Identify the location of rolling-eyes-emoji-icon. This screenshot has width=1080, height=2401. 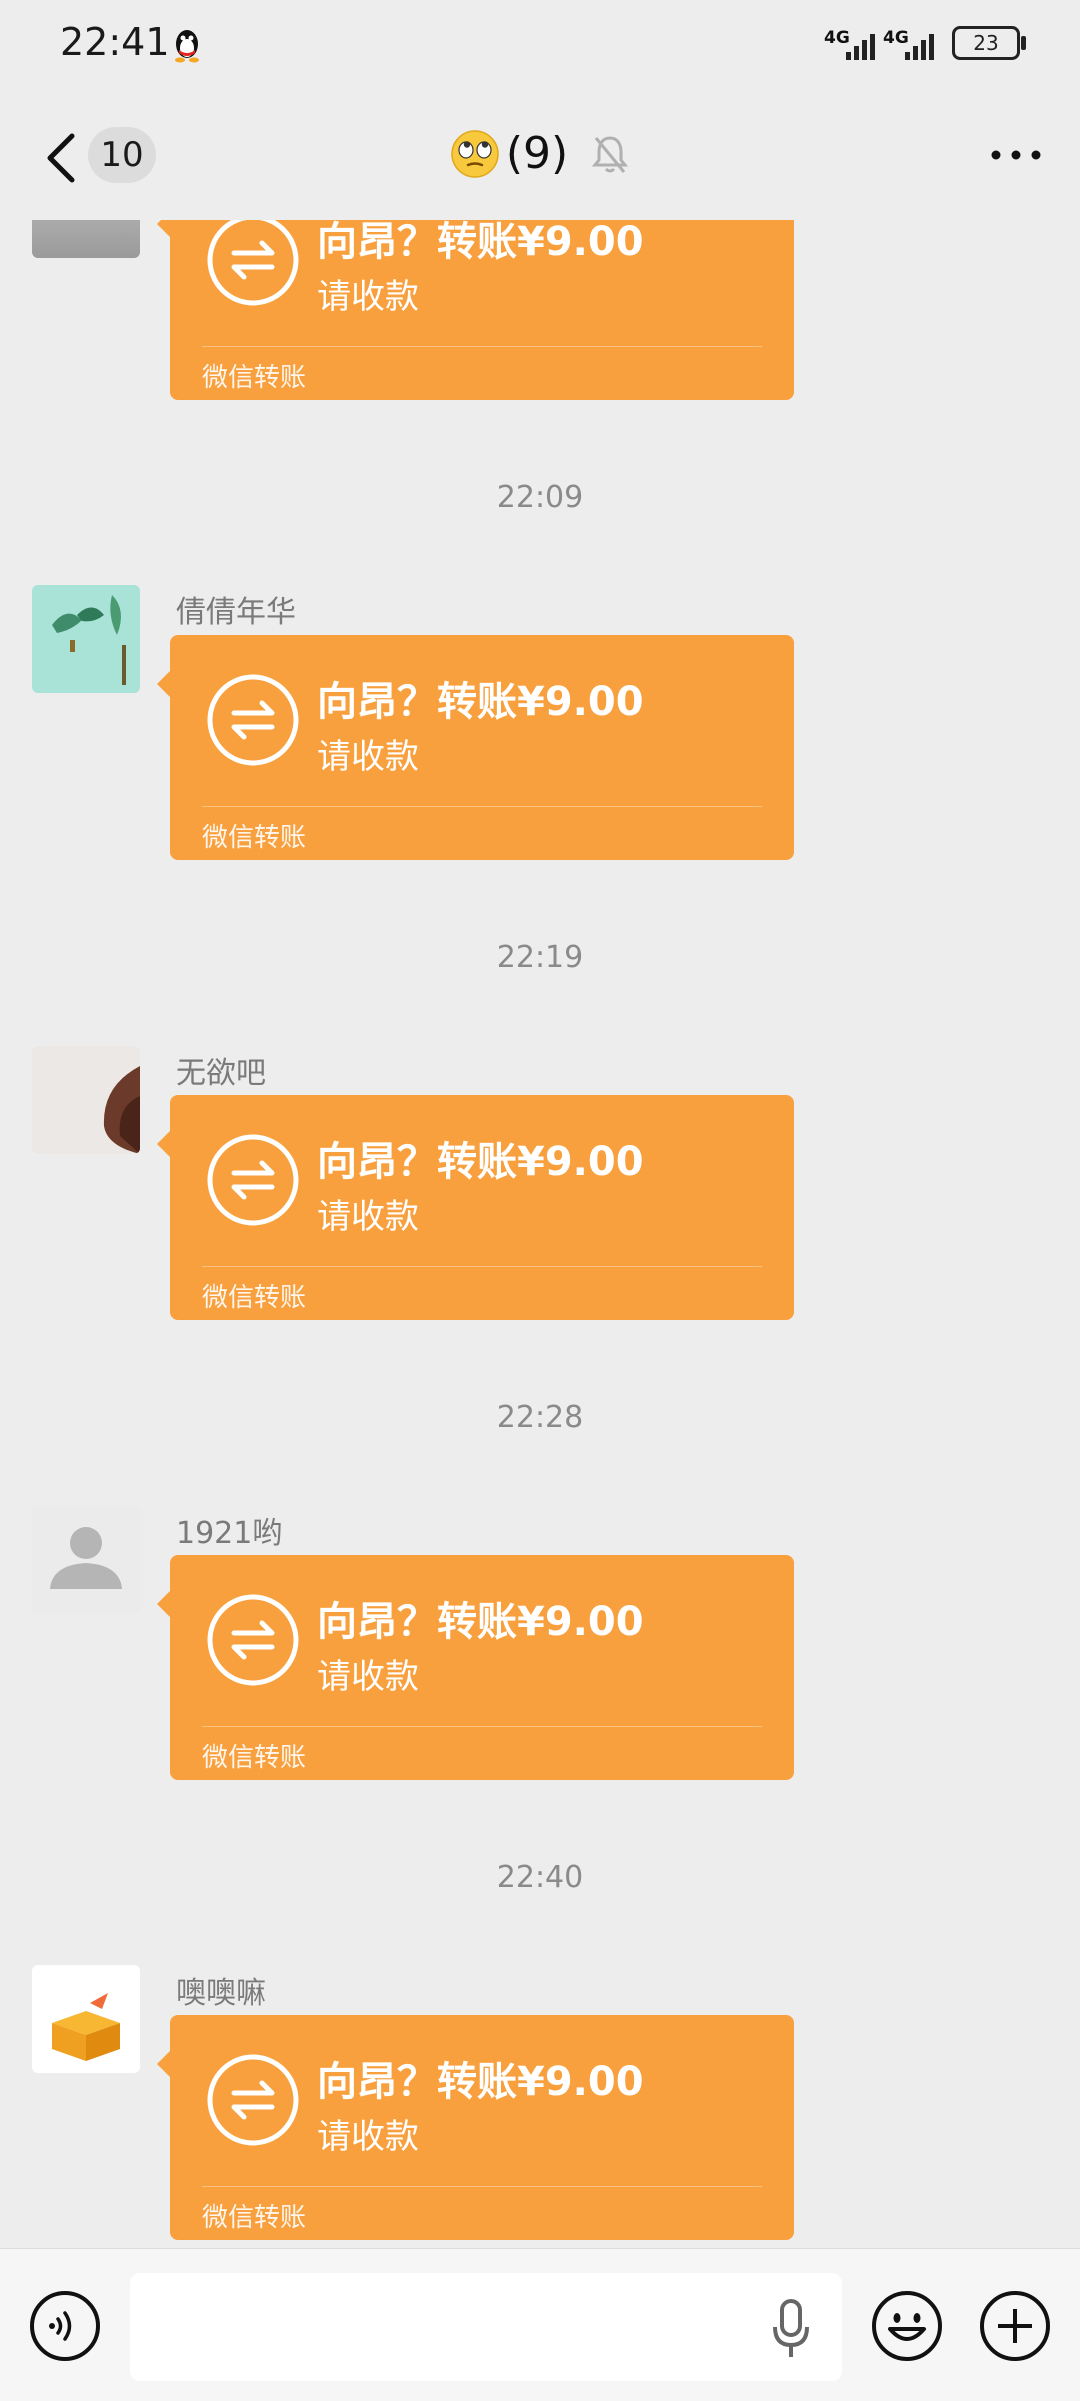
(475, 153).